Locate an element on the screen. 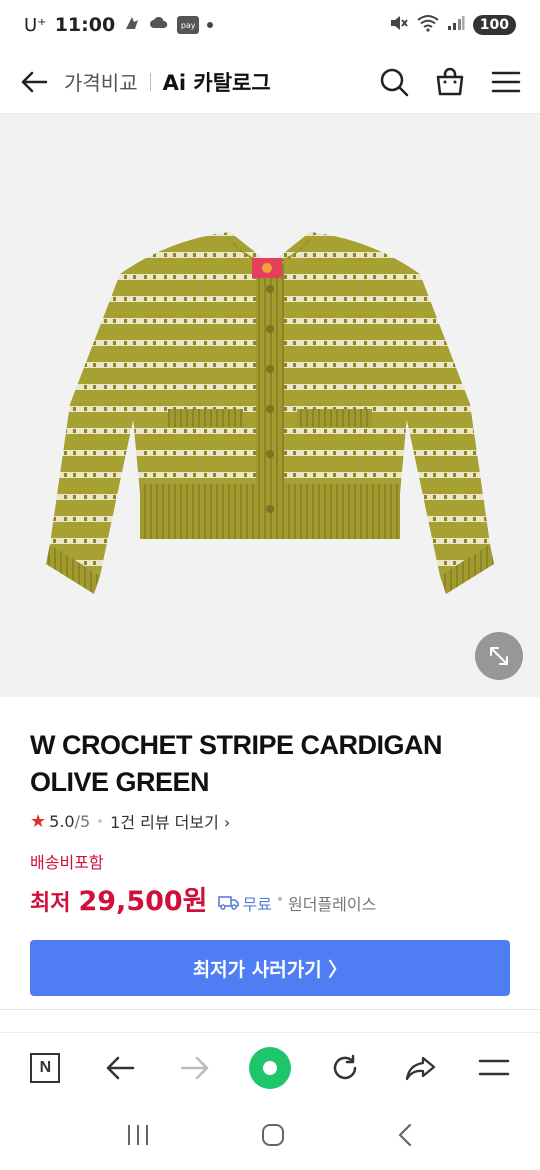  browser-forward-button is located at coordinates (195, 1068).